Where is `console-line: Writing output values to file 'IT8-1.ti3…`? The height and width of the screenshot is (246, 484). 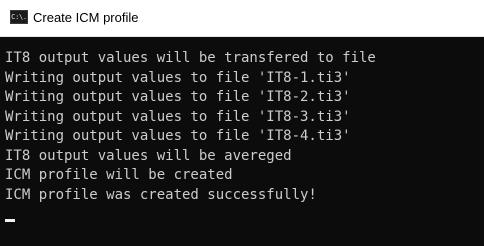 console-line: Writing output values to file 'IT8-1.ti3… is located at coordinates (178, 77).